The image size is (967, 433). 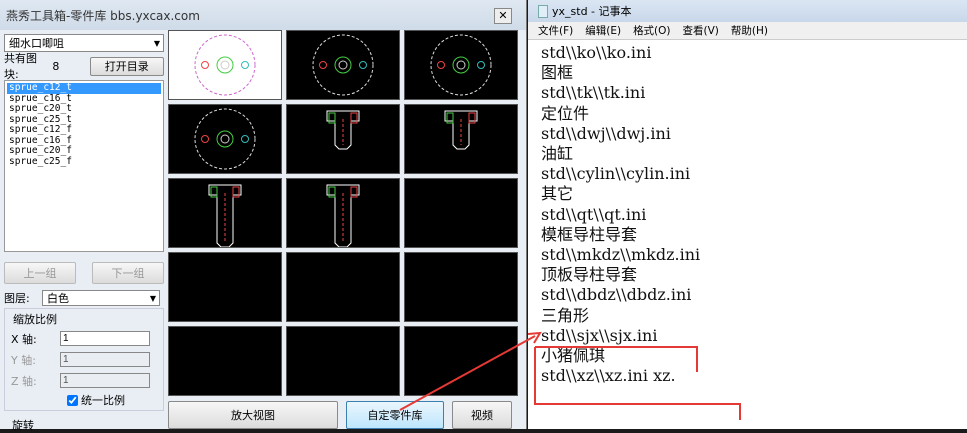 What do you see at coordinates (557, 73) in the screenshot?
I see `text-line: 图框` at bounding box center [557, 73].